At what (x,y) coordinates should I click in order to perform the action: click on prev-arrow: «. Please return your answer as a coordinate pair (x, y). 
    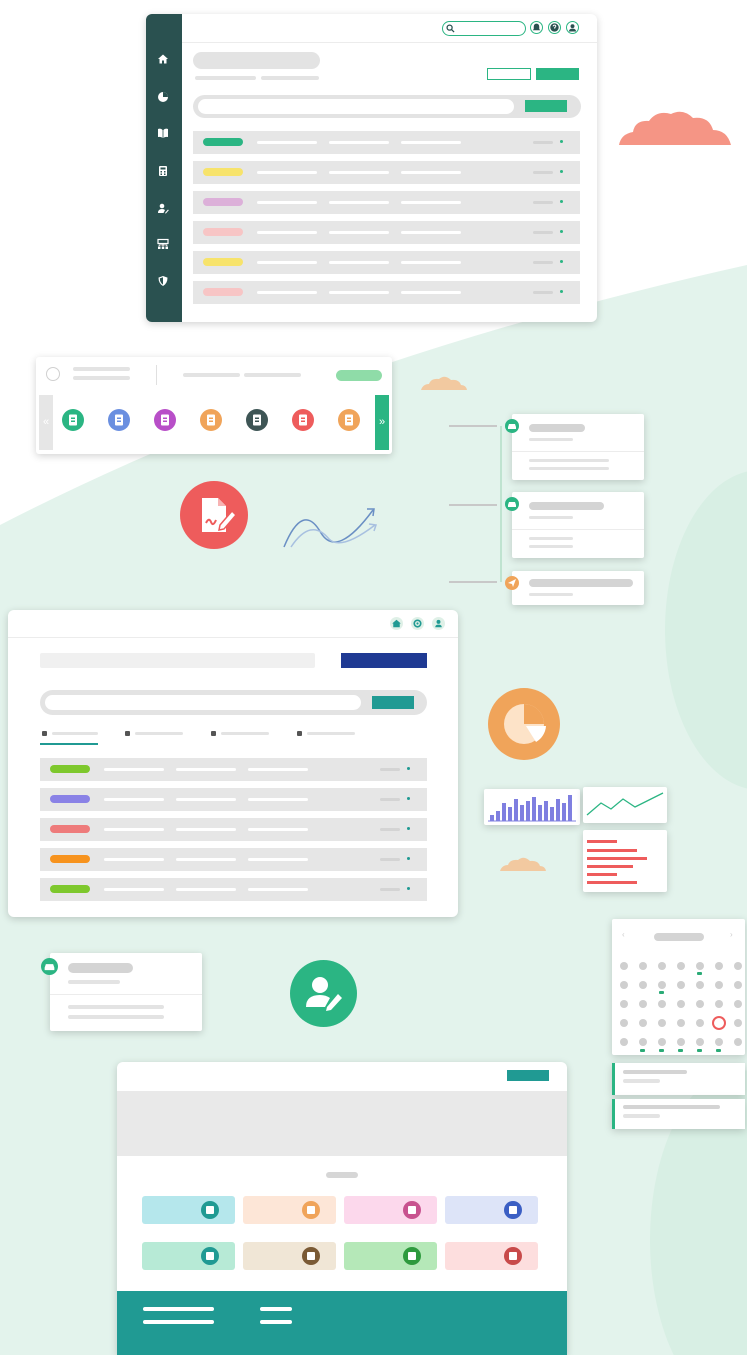
    Looking at the image, I should click on (46, 422).